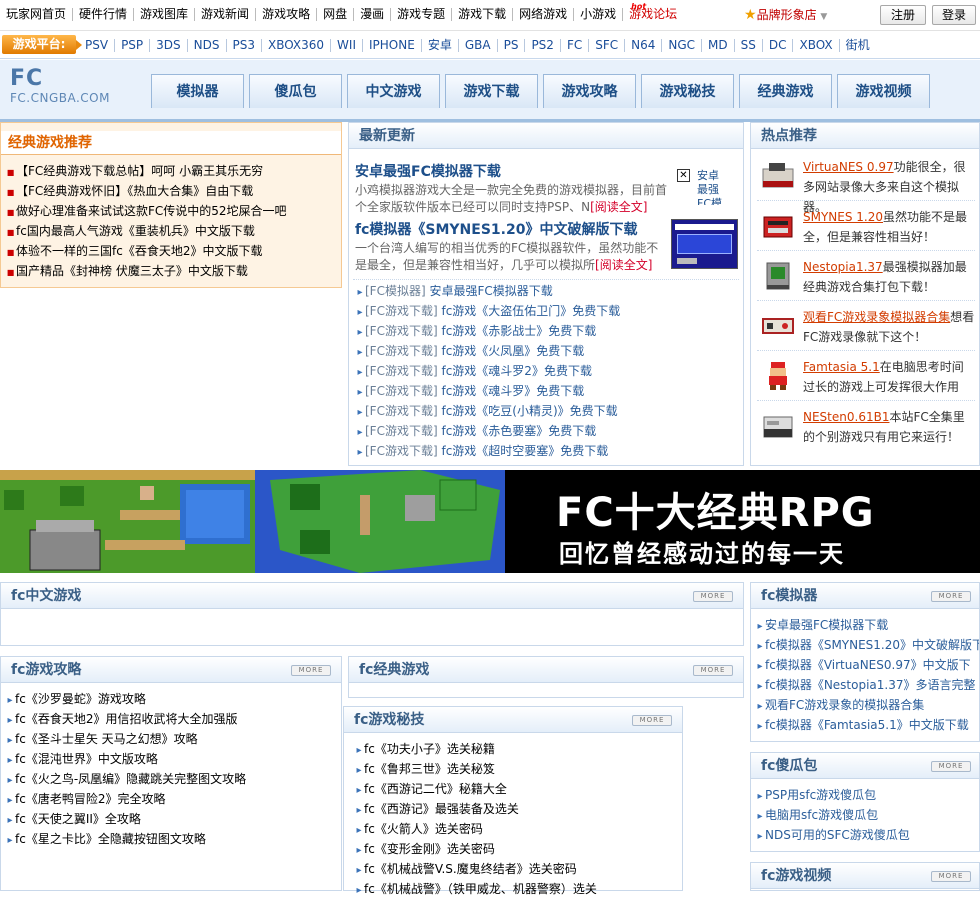 This screenshot has width=980, height=899. What do you see at coordinates (599, 14) in the screenshot?
I see `topnav-item-mini-games: 小游戏` at bounding box center [599, 14].